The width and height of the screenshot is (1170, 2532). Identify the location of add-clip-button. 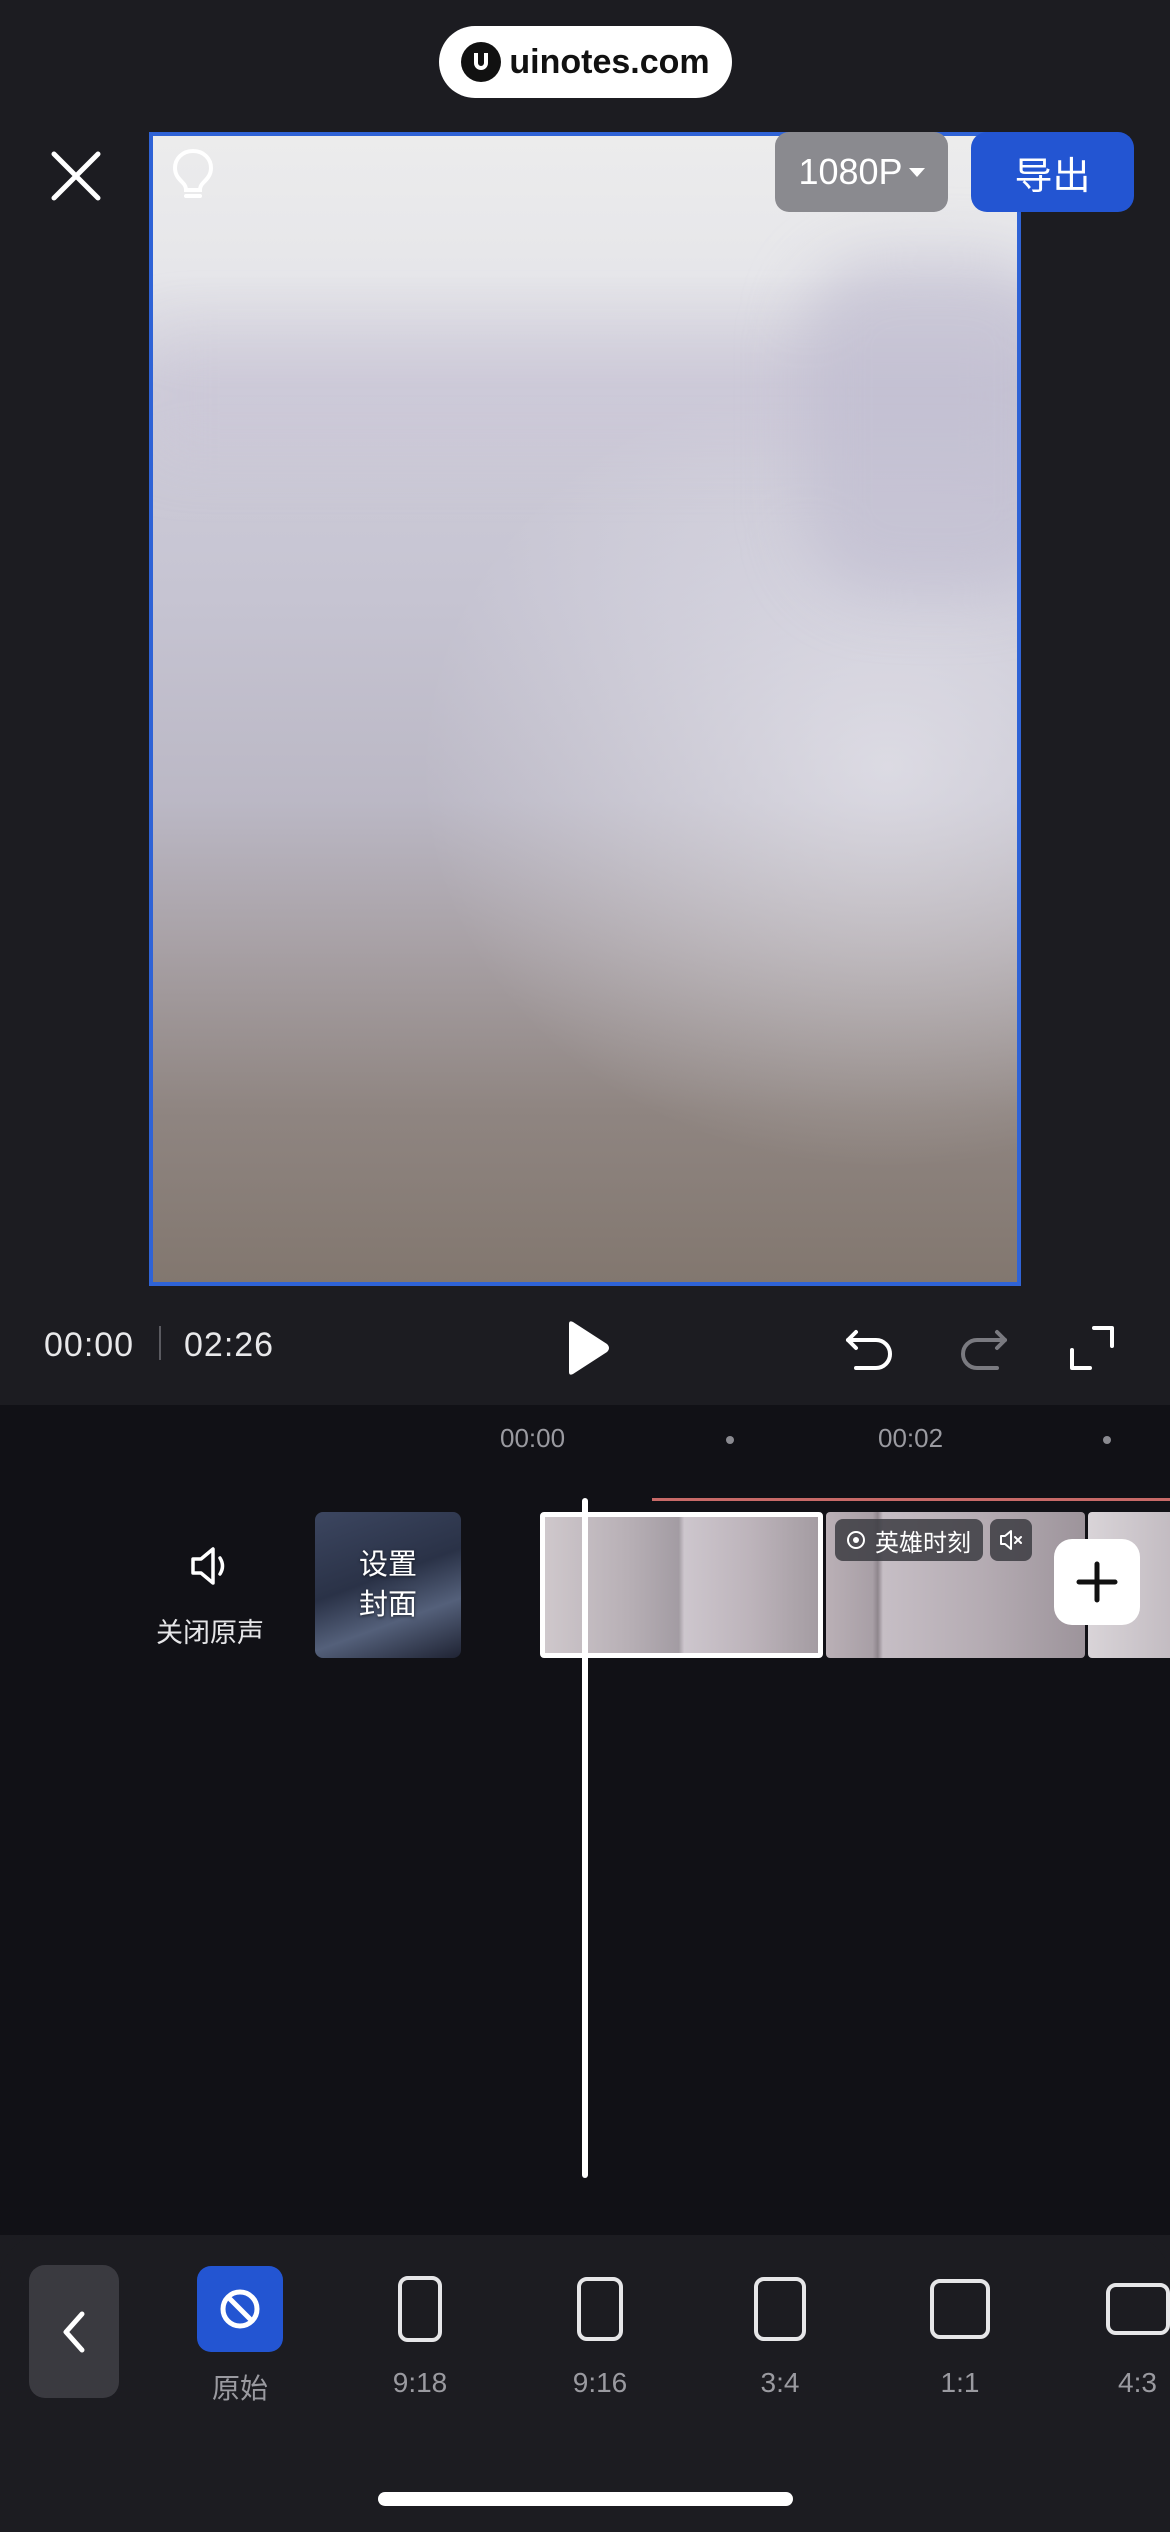
(1097, 1582).